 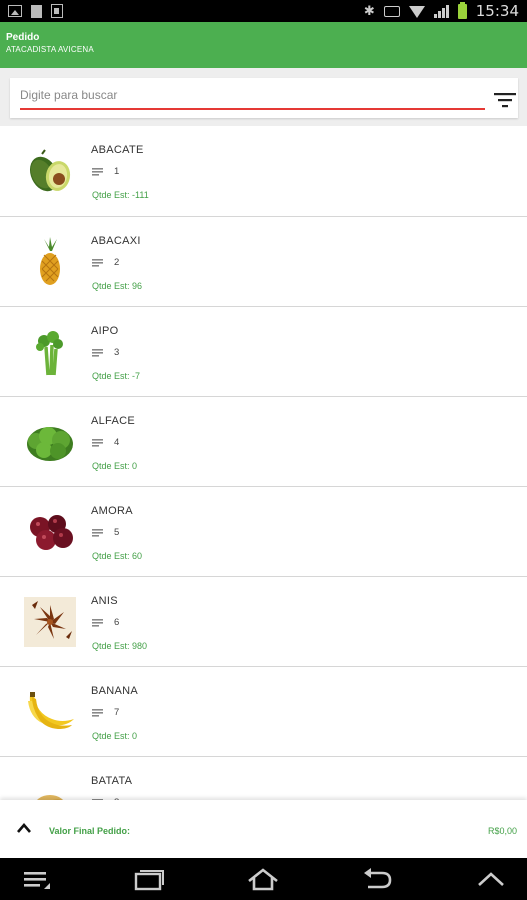 What do you see at coordinates (120, 195) in the screenshot?
I see `product-stock: Qtde Est: -111` at bounding box center [120, 195].